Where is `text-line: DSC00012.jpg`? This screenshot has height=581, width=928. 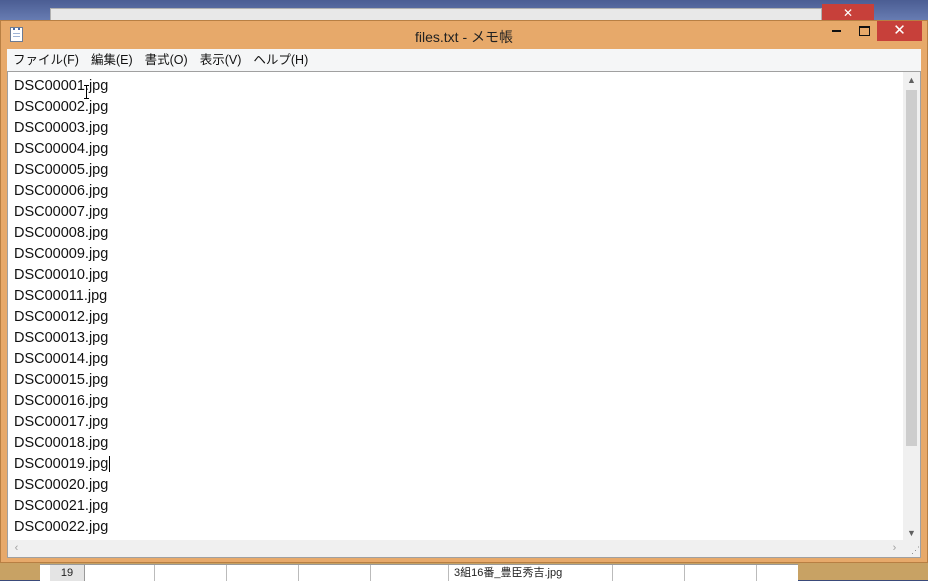
text-line: DSC00012.jpg is located at coordinates (459, 317).